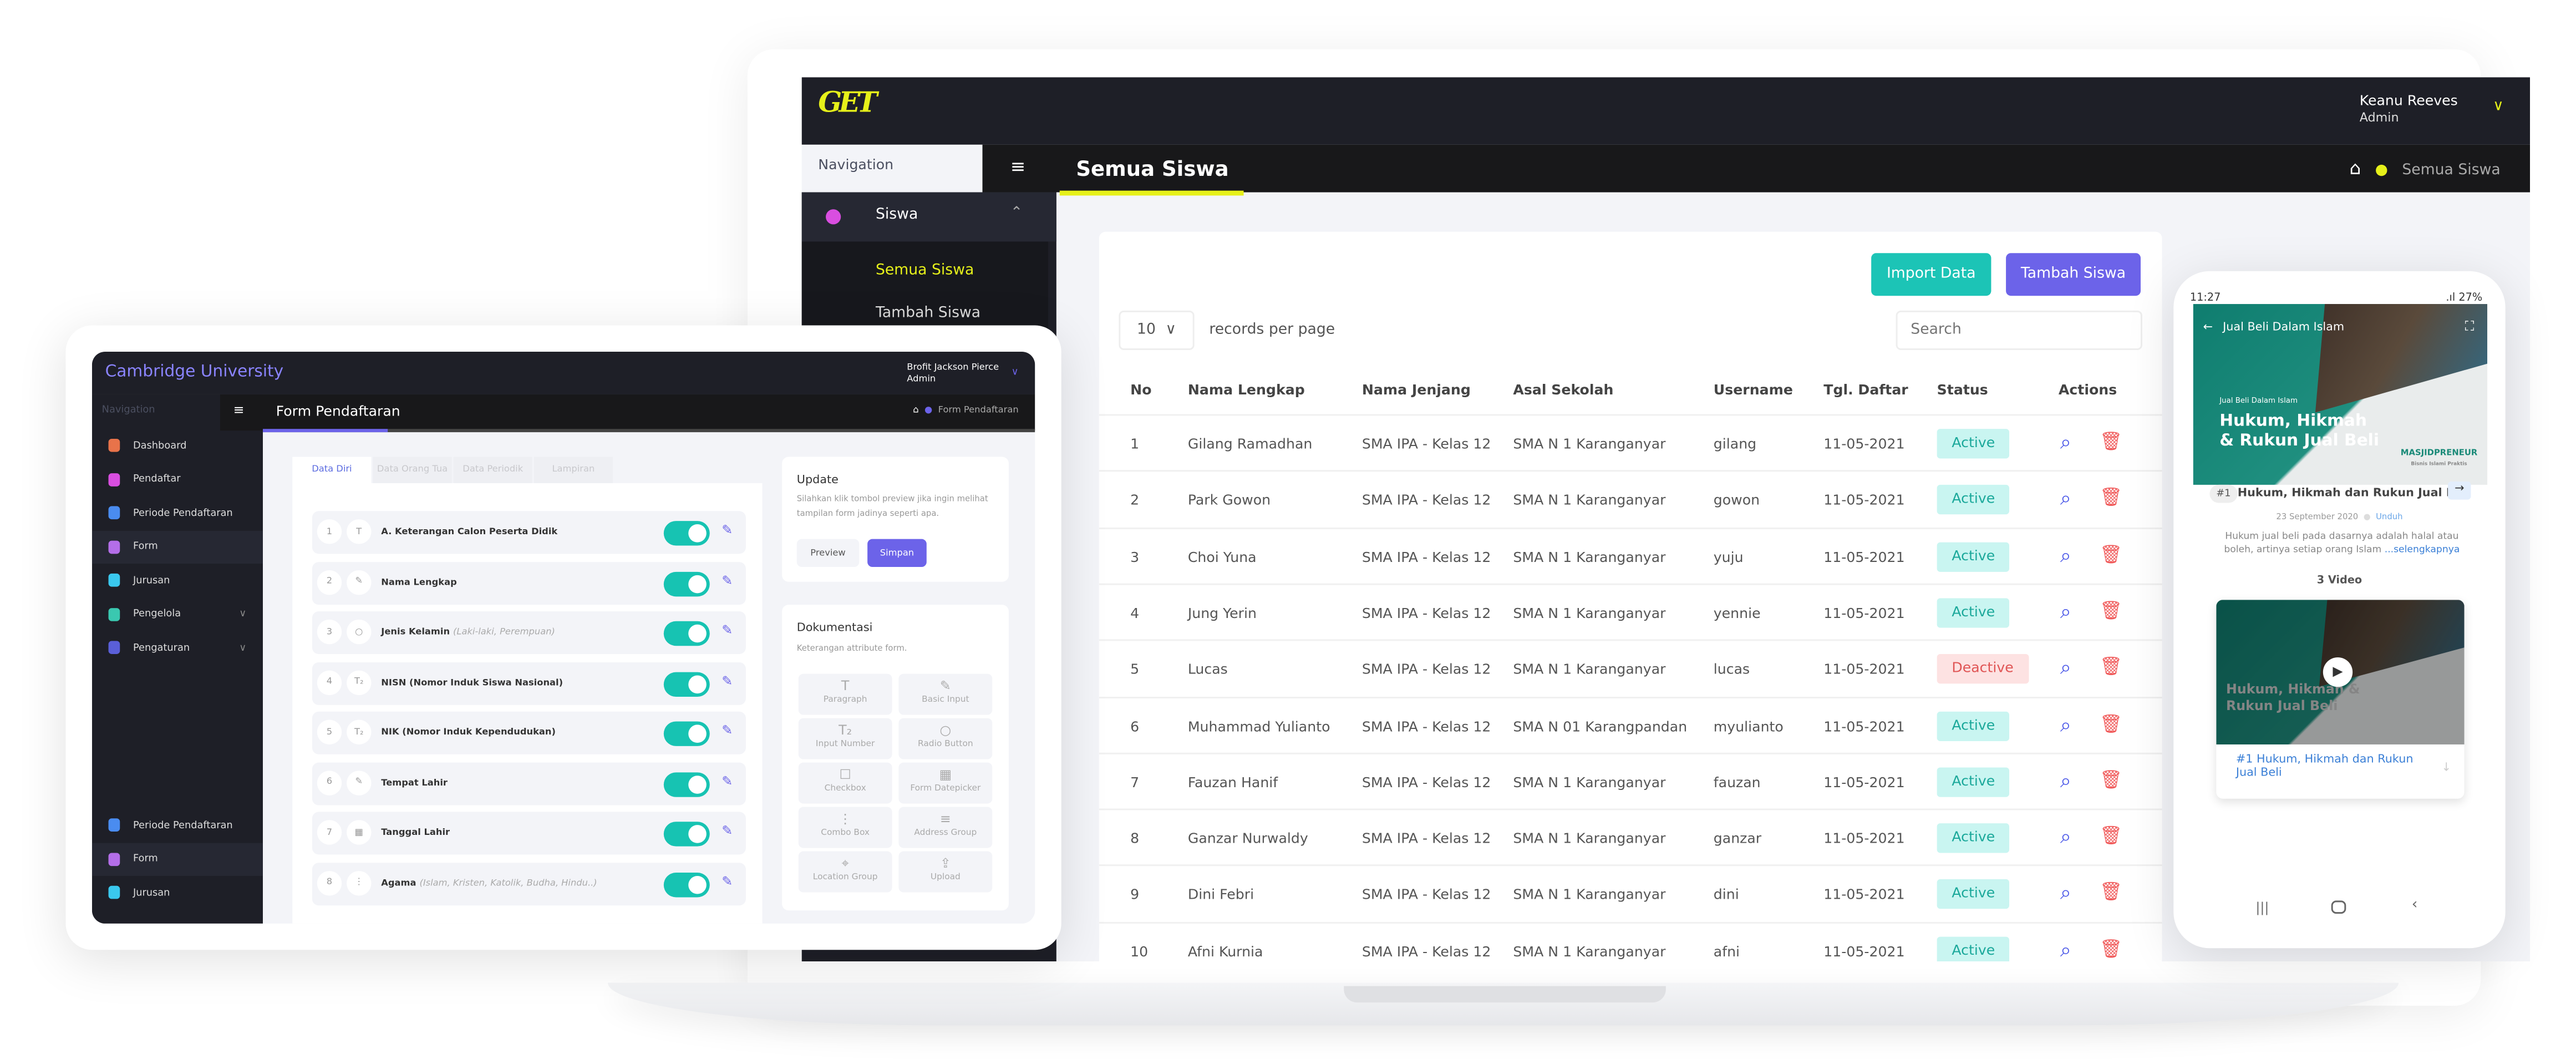 Image resolution: width=2576 pixels, height=1064 pixels. I want to click on download-link: Unduh, so click(2389, 518).